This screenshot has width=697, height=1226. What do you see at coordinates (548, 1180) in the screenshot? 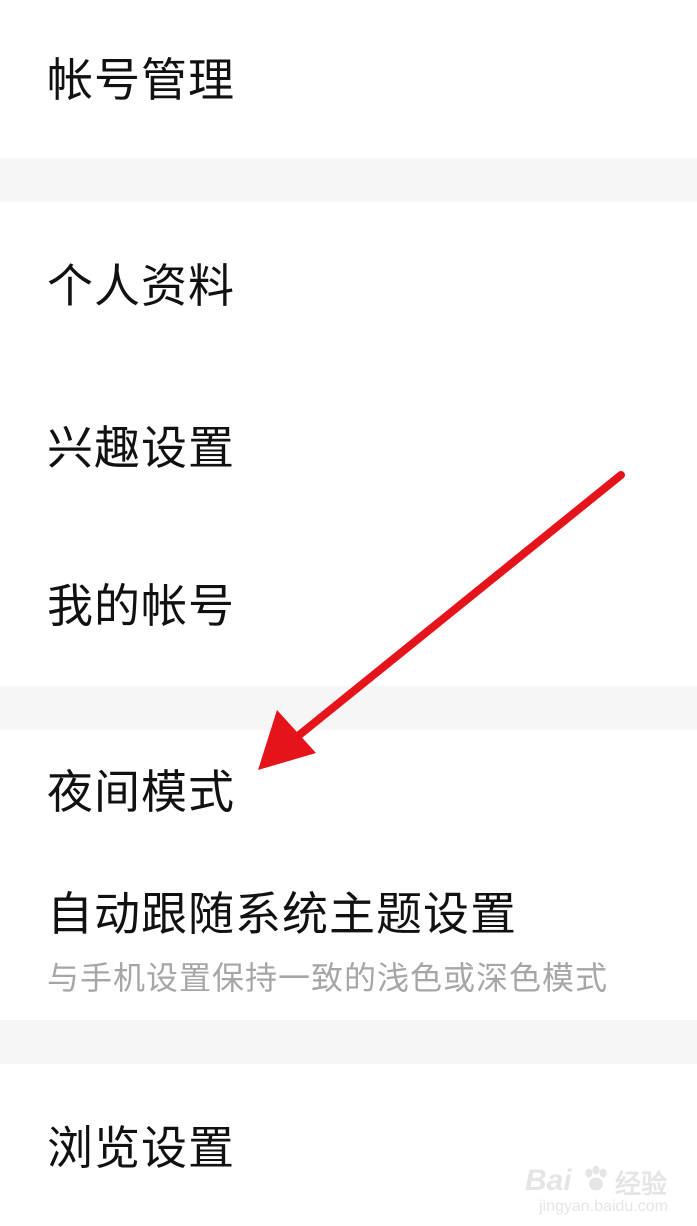
I see `watermark-logo: Bai` at bounding box center [548, 1180].